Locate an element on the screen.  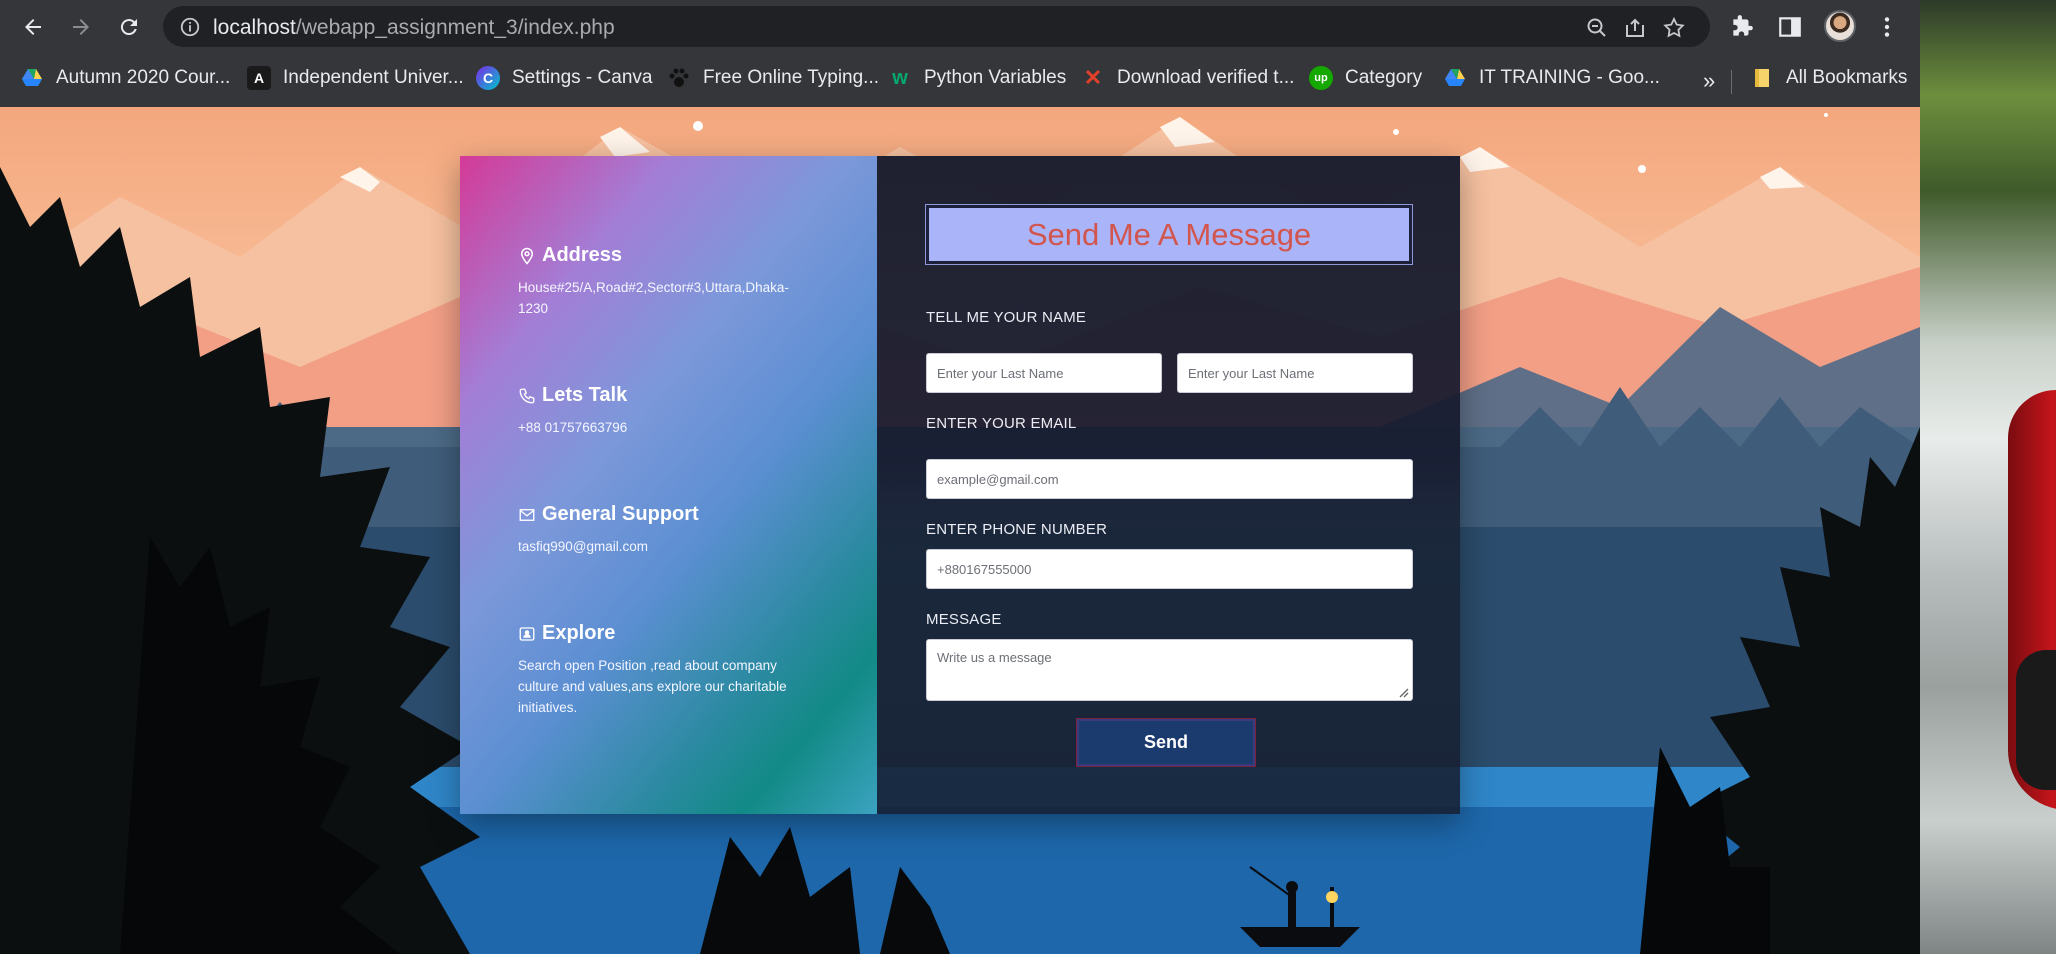
reload-icon is located at coordinates (128, 27).